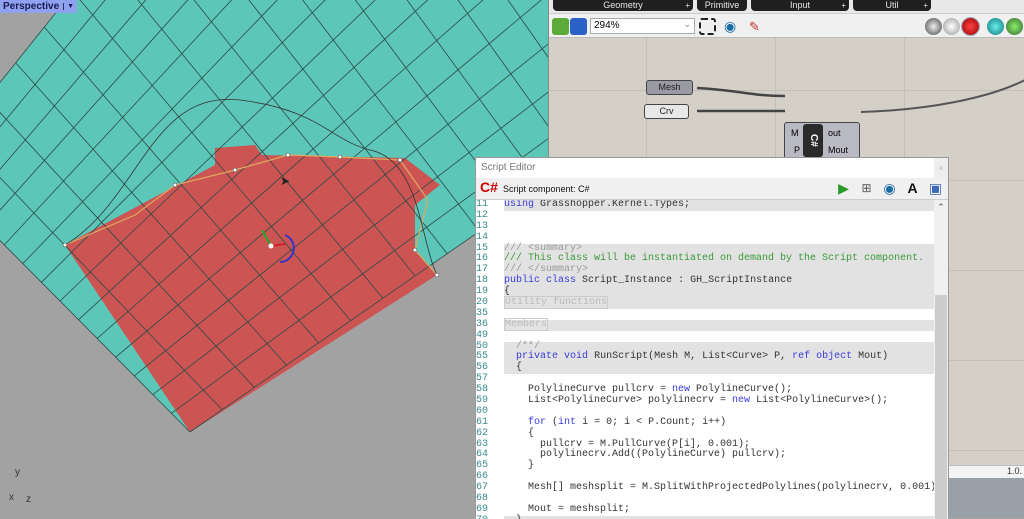 The image size is (1024, 519). Describe the element at coordinates (942, 96) in the screenshot. I see `wire-mout` at that location.